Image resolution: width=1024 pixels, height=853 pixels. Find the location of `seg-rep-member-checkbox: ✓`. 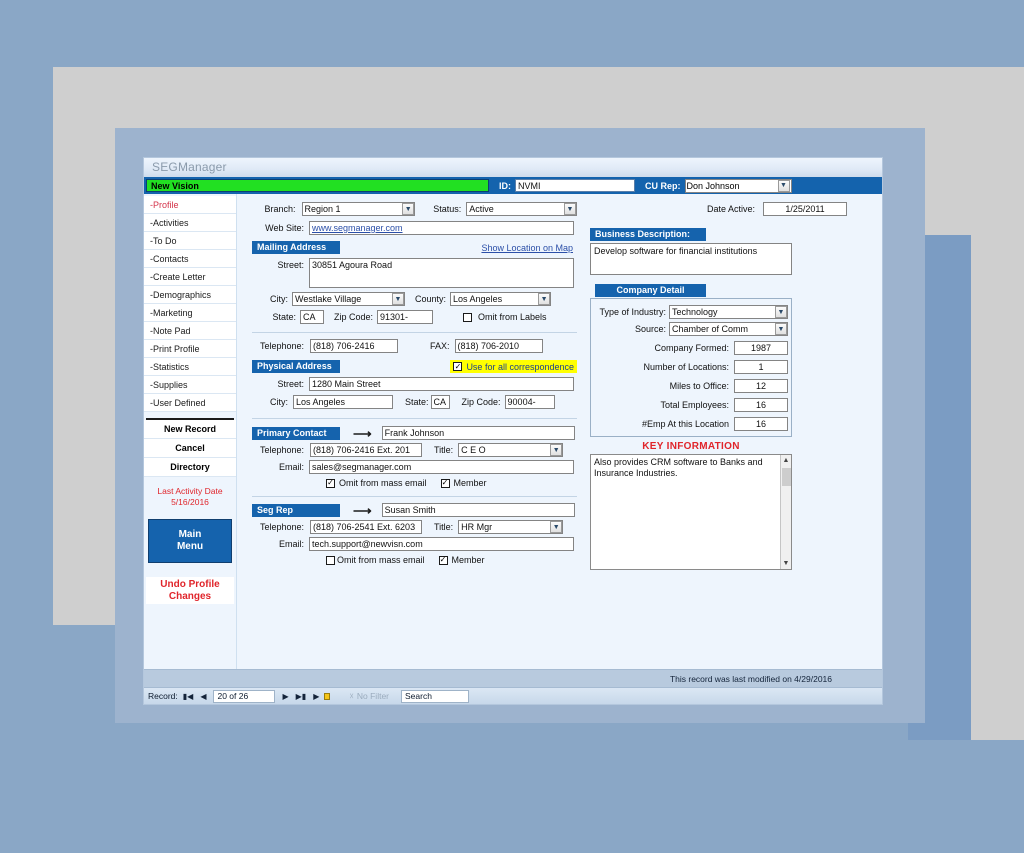

seg-rep-member-checkbox: ✓ is located at coordinates (443, 560).